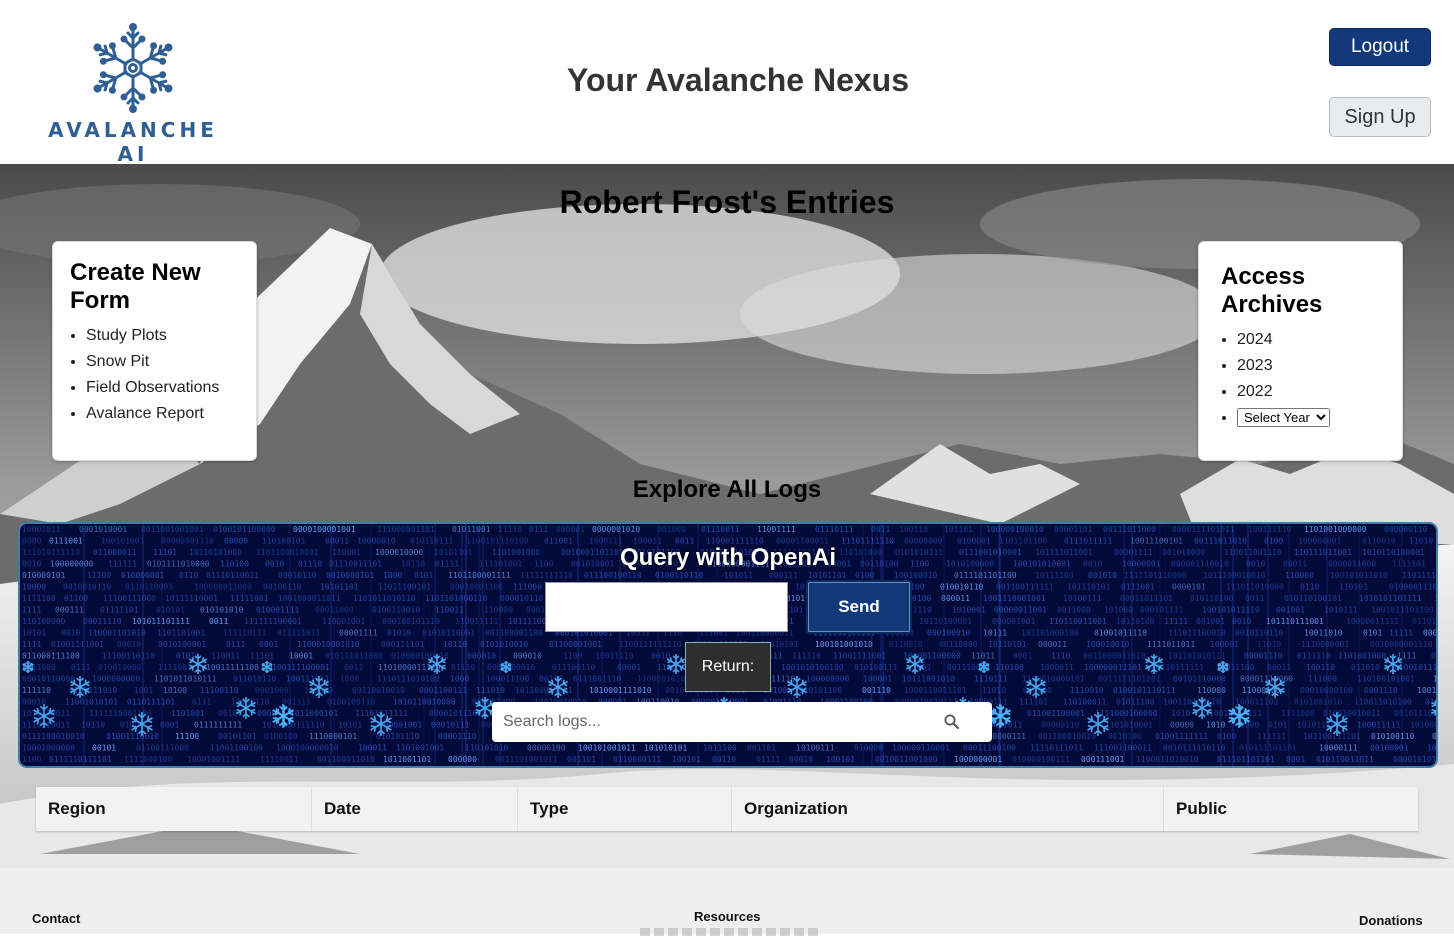 This screenshot has width=1454, height=936. I want to click on svg-text: 100000011000, so click(223, 587).